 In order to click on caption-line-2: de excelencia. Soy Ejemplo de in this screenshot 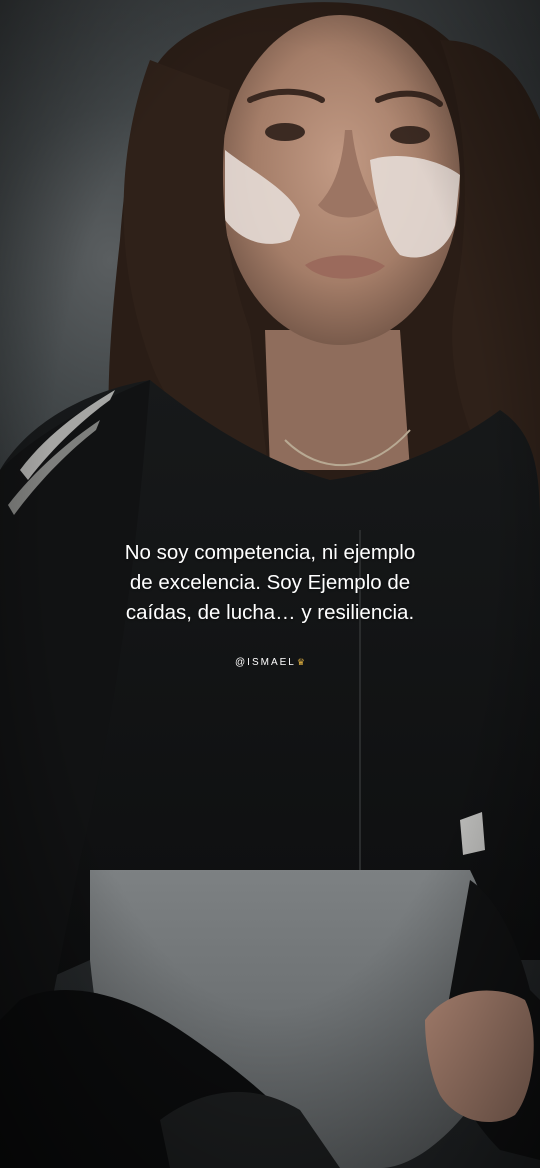, I will do `click(270, 582)`.